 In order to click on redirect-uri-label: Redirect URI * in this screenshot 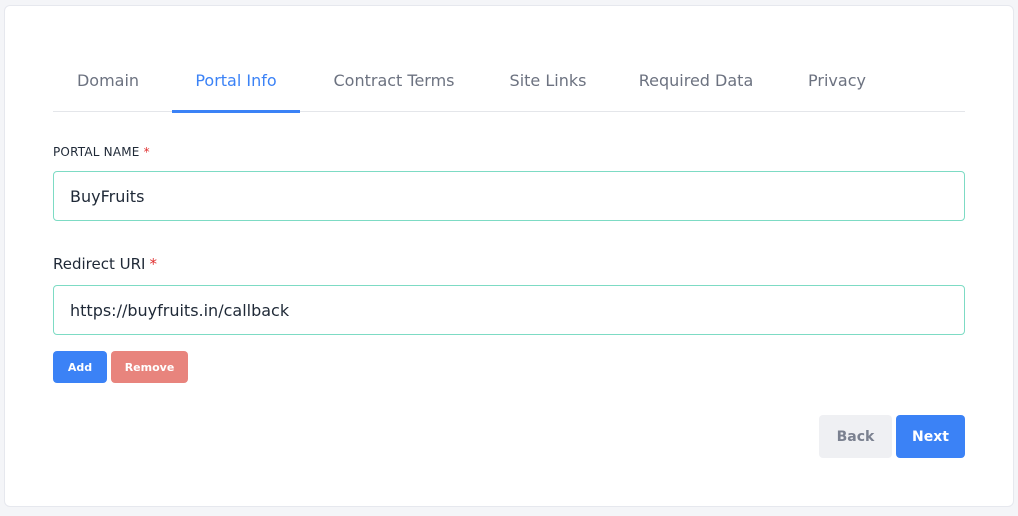, I will do `click(105, 264)`.